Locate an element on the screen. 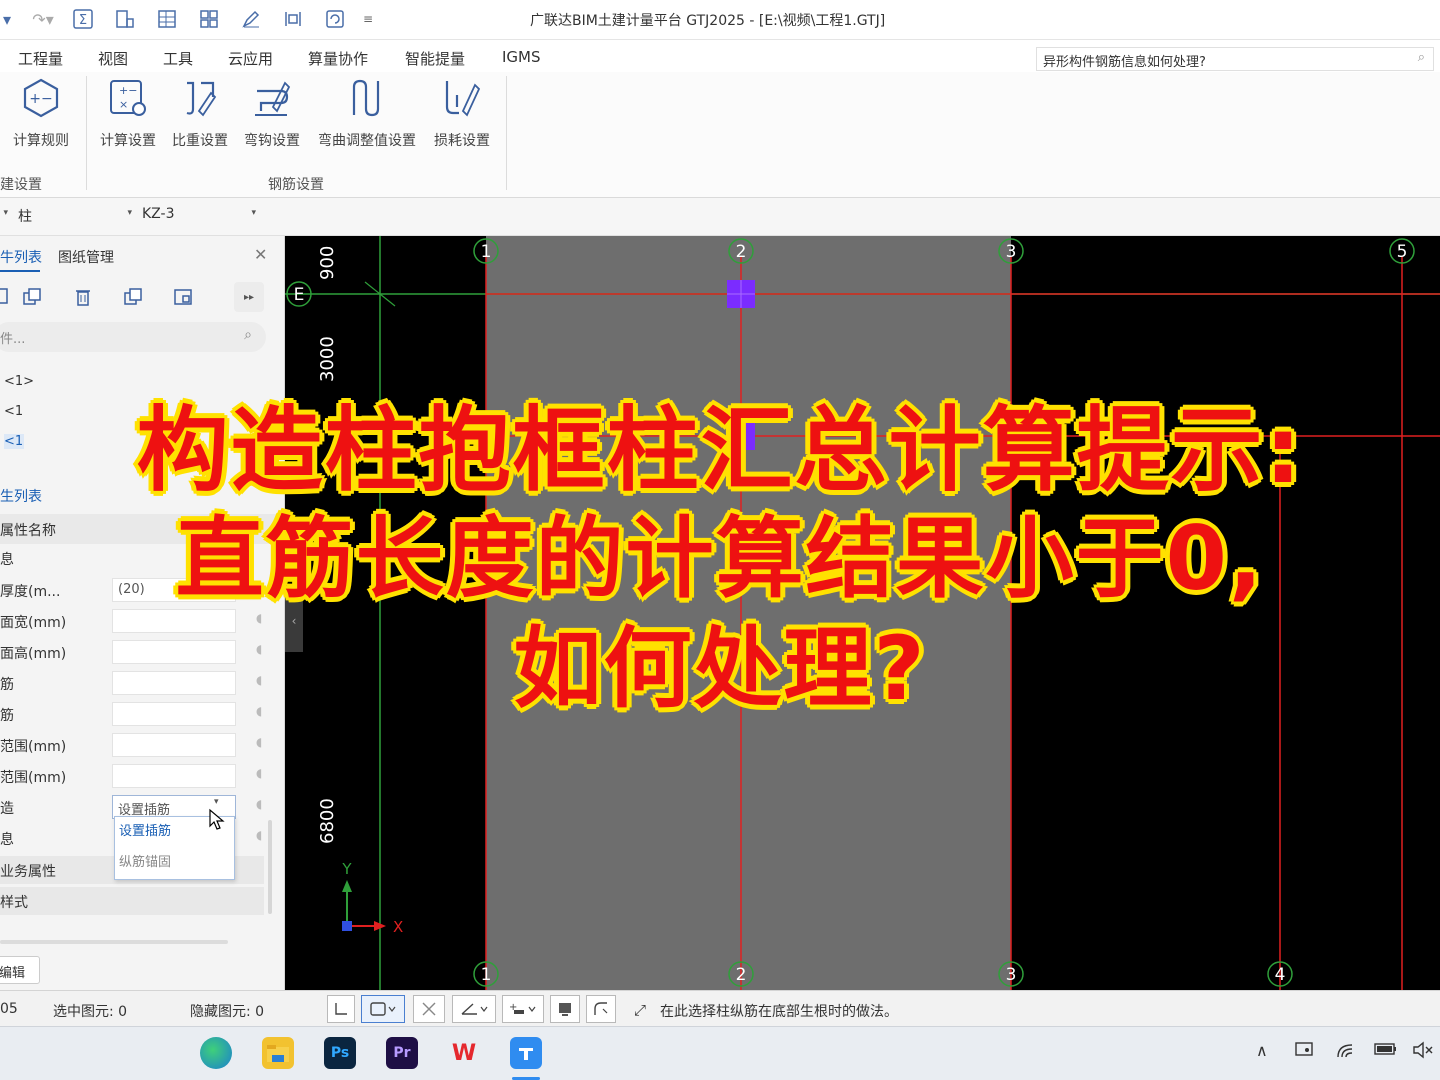 This screenshot has width=1440, height=1080. edge-browser-icon is located at coordinates (216, 1053).